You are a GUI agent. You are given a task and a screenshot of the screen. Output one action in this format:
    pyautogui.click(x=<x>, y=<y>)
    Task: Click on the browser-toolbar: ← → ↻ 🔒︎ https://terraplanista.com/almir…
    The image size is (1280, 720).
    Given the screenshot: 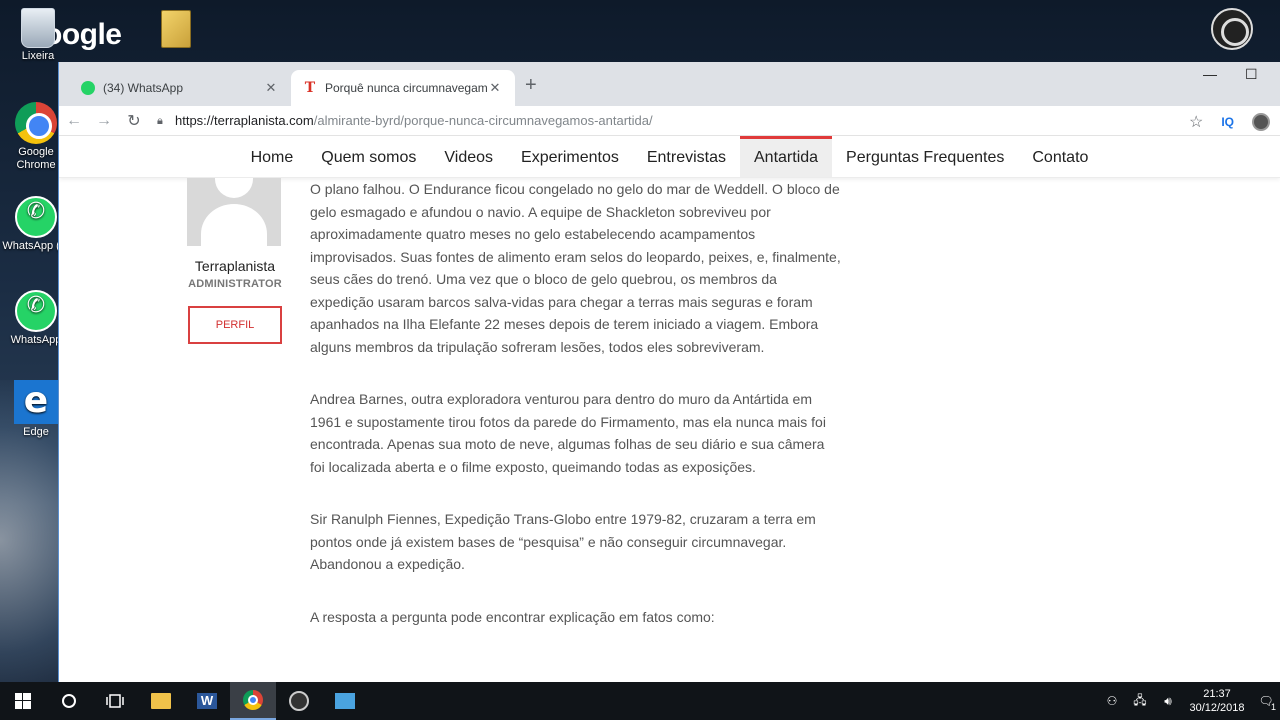 What is the action you would take?
    pyautogui.click(x=669, y=121)
    